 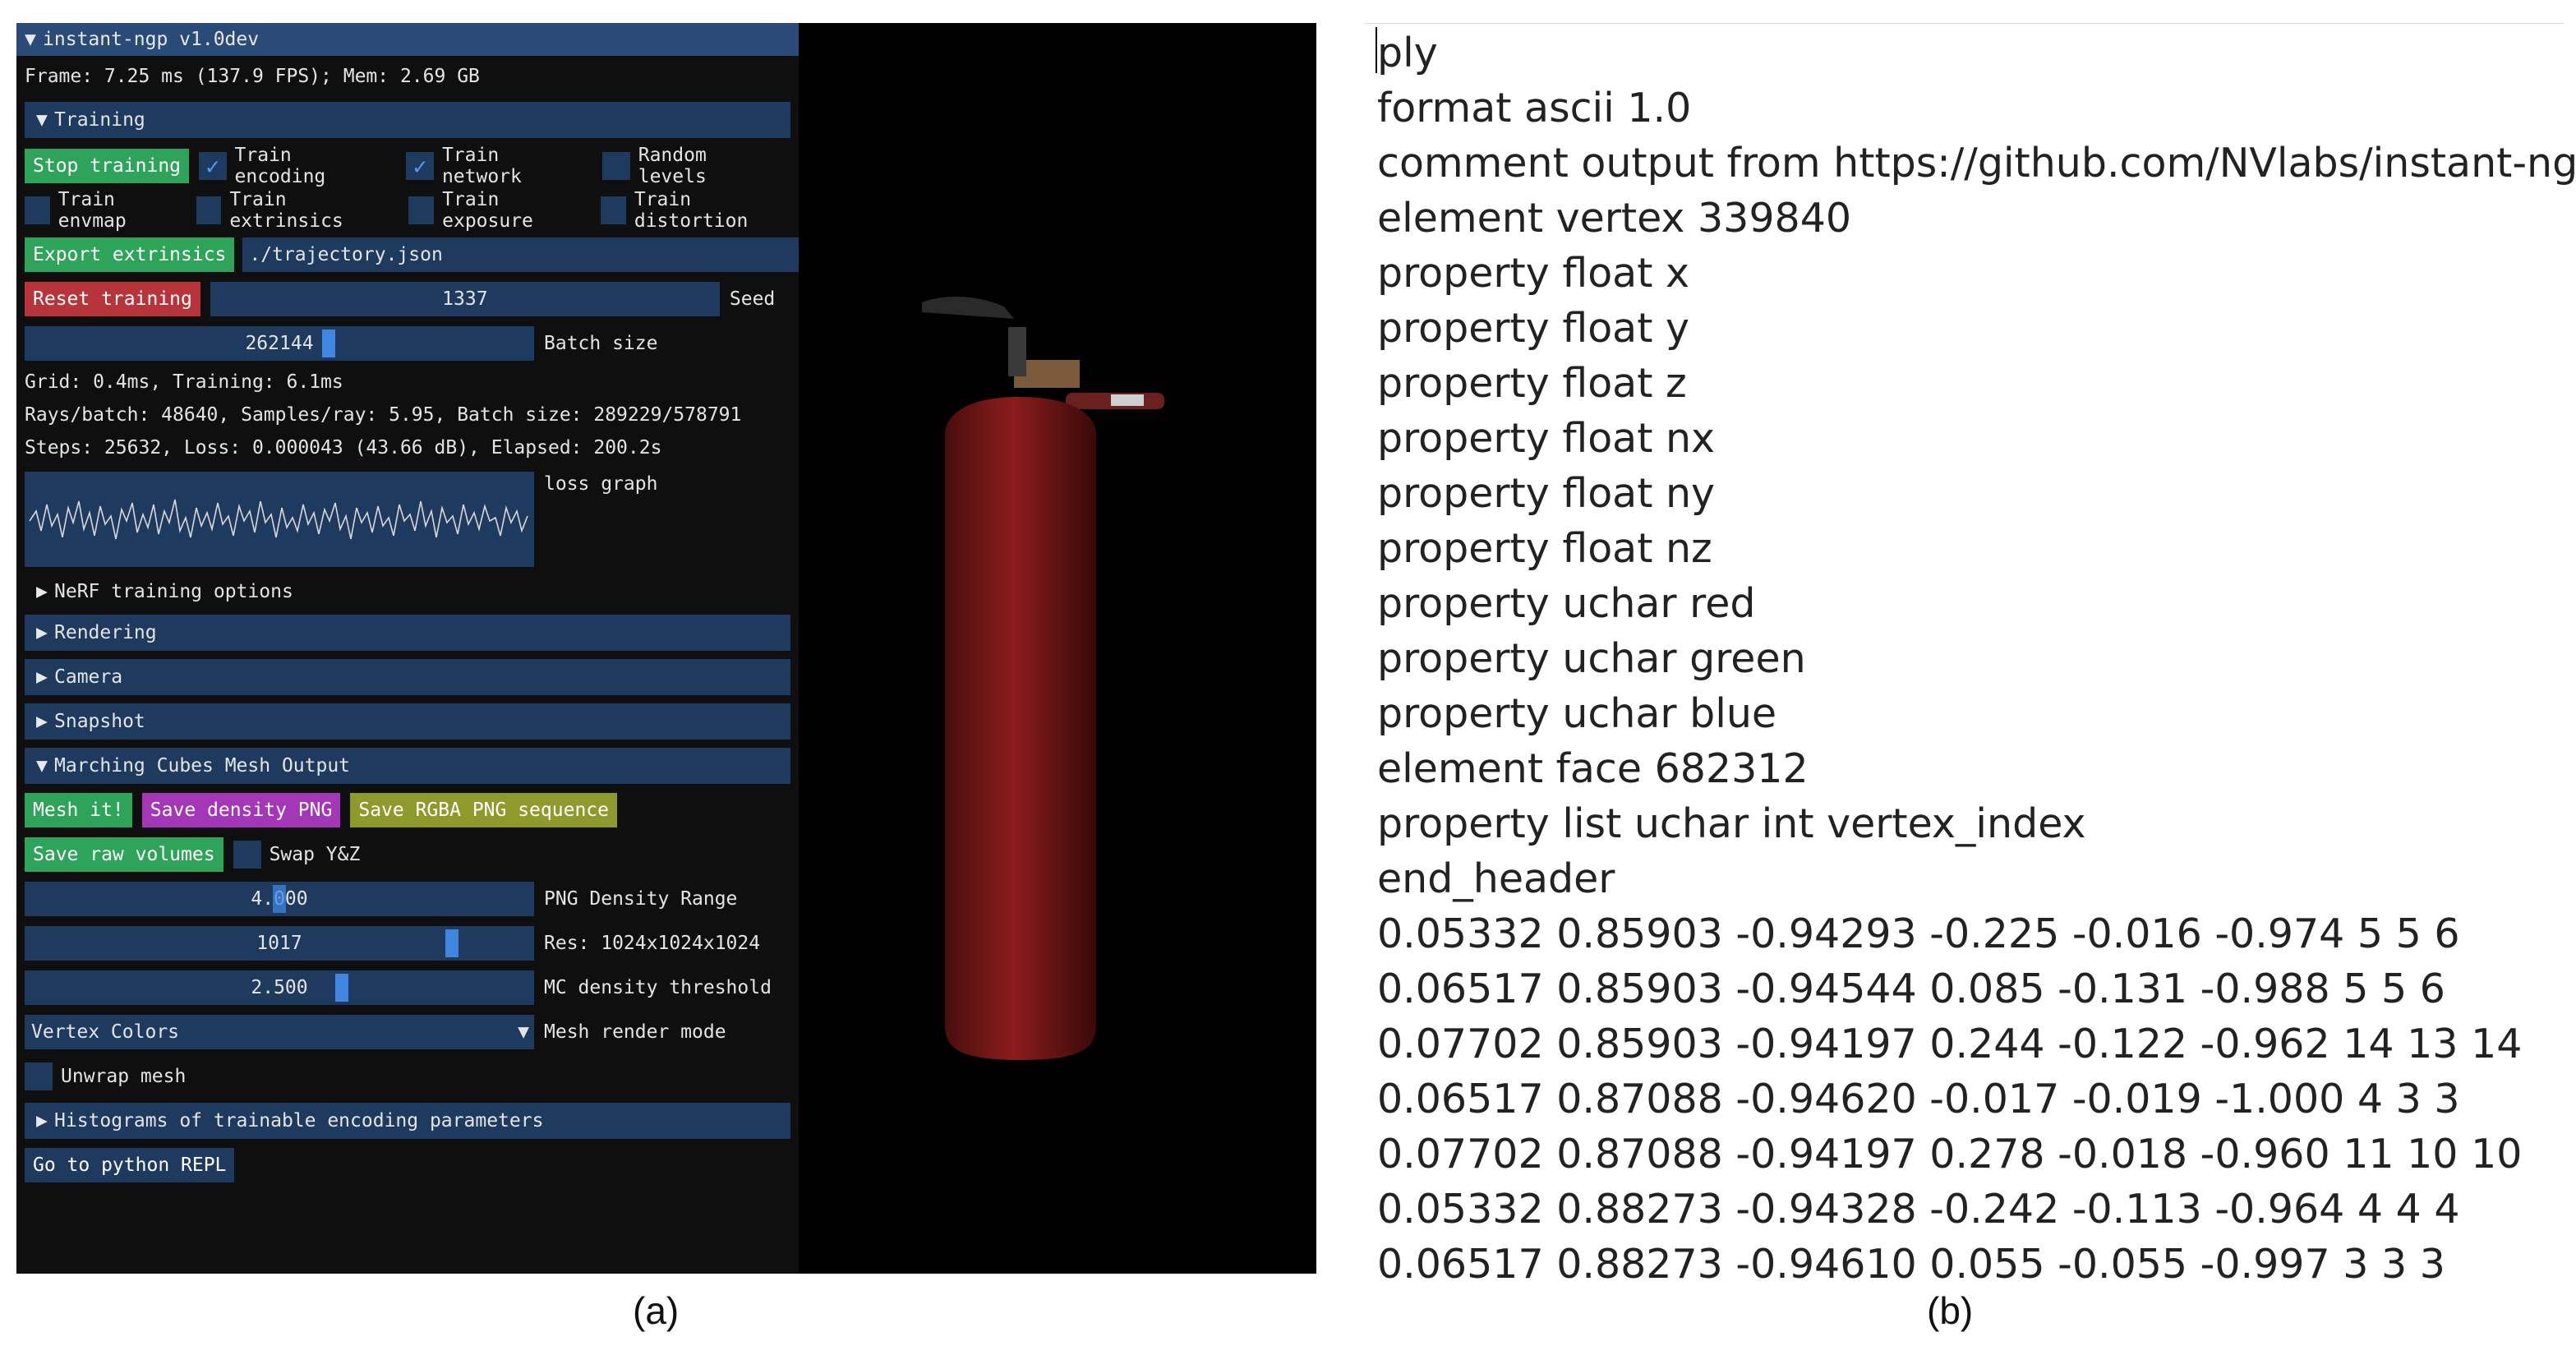 I want to click on ply-line: property float y, so click(x=1533, y=328).